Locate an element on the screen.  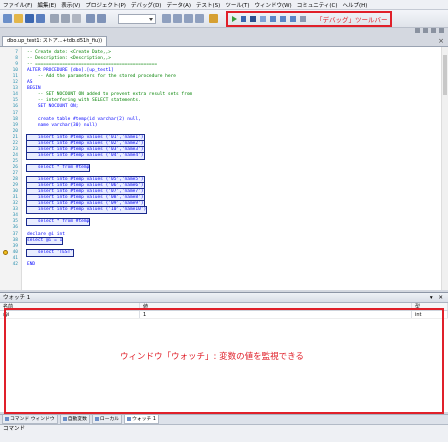
document-tab: dbo.up_test1: ストア...+tdb.d51h_fiu)) is located at coordinates (55, 41).